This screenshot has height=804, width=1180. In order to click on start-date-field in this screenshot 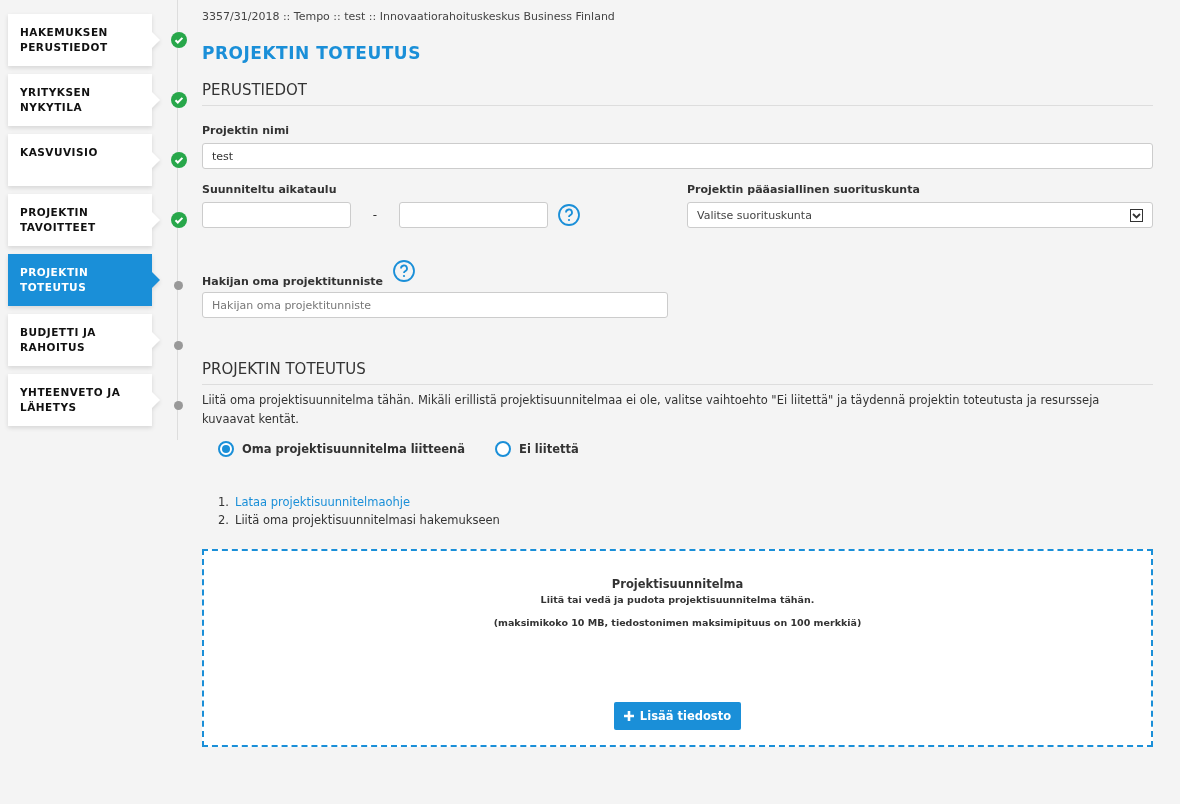, I will do `click(276, 215)`.